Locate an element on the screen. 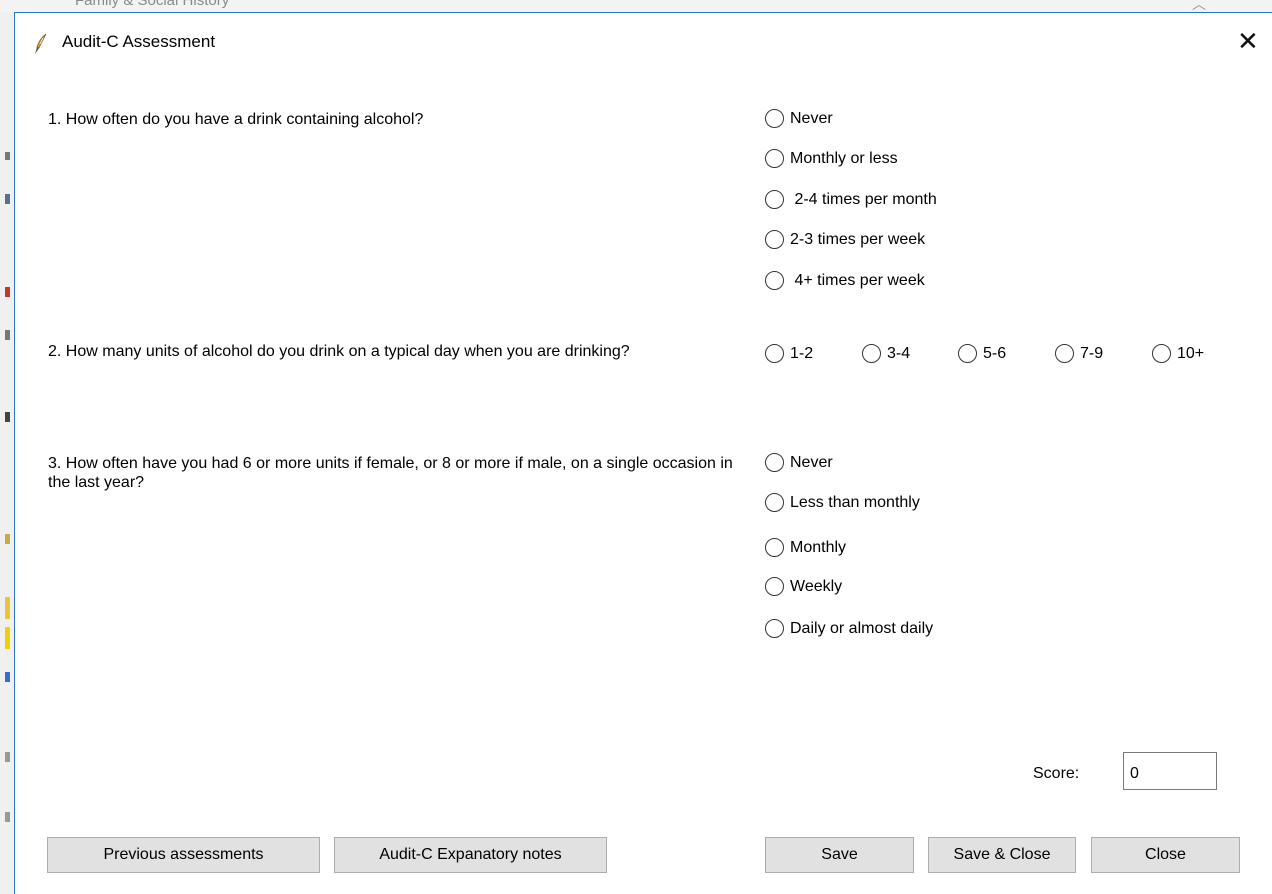 Image resolution: width=1272 pixels, height=894 pixels. q1-option-monthly-or-less: Monthly or less is located at coordinates (831, 158).